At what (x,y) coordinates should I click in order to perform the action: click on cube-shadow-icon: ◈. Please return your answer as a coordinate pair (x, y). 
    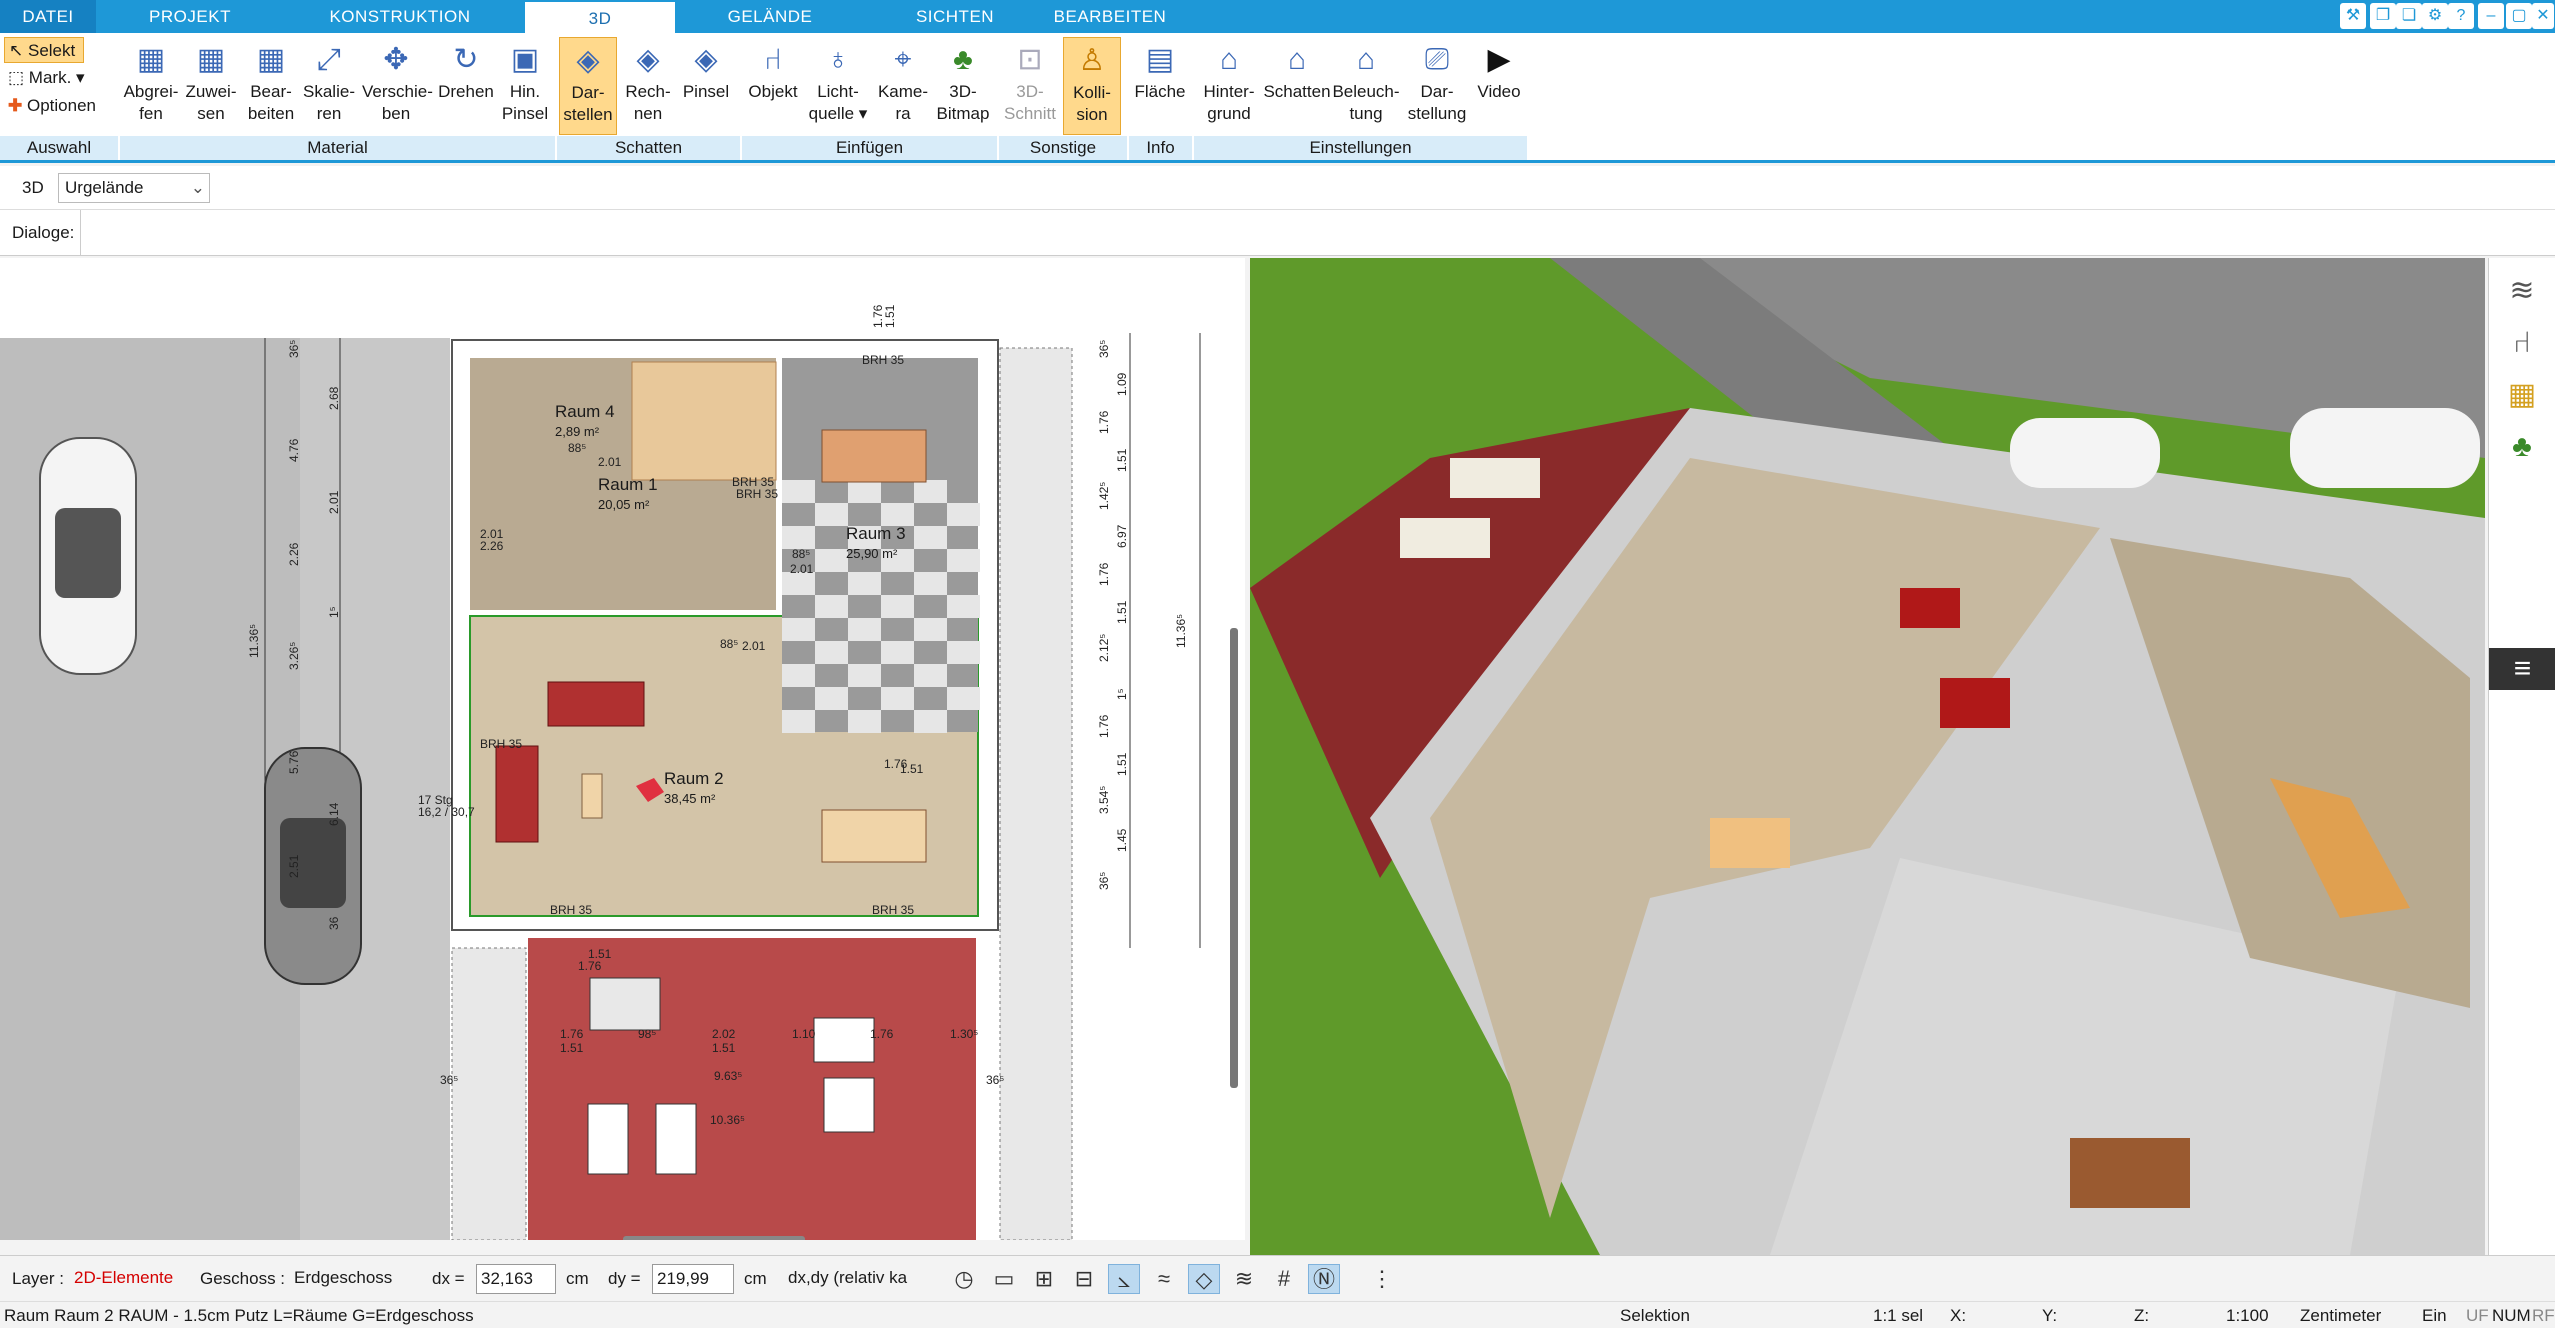
    Looking at the image, I should click on (588, 60).